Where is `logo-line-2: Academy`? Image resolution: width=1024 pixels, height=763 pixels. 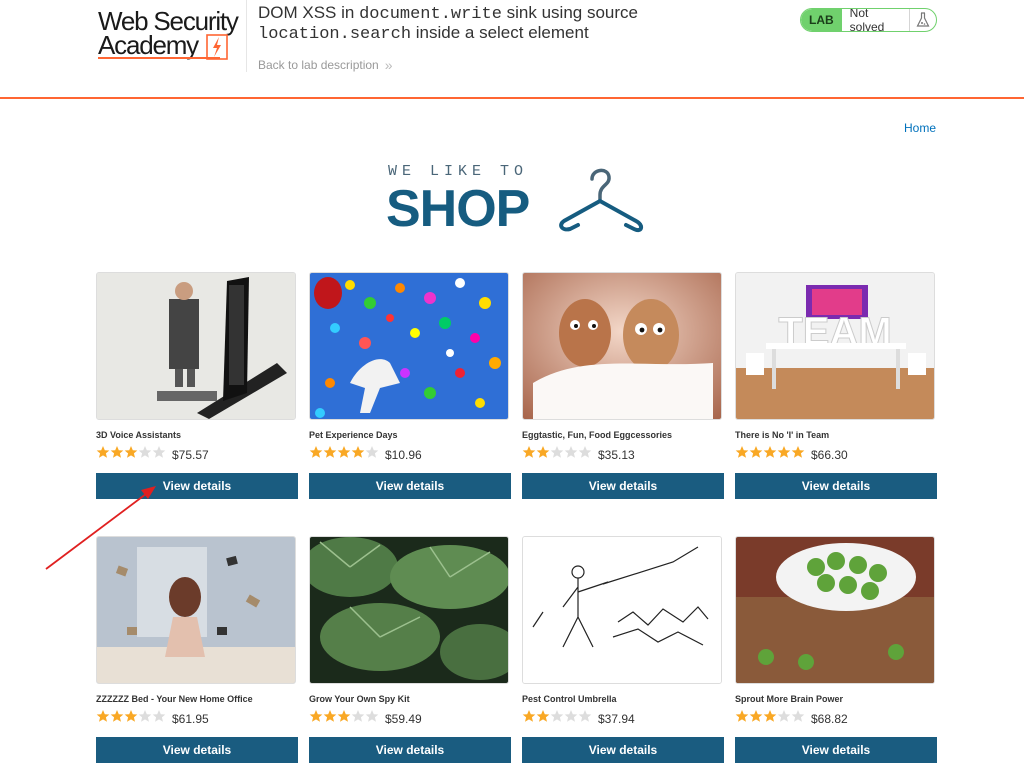 logo-line-2: Academy is located at coordinates (148, 45).